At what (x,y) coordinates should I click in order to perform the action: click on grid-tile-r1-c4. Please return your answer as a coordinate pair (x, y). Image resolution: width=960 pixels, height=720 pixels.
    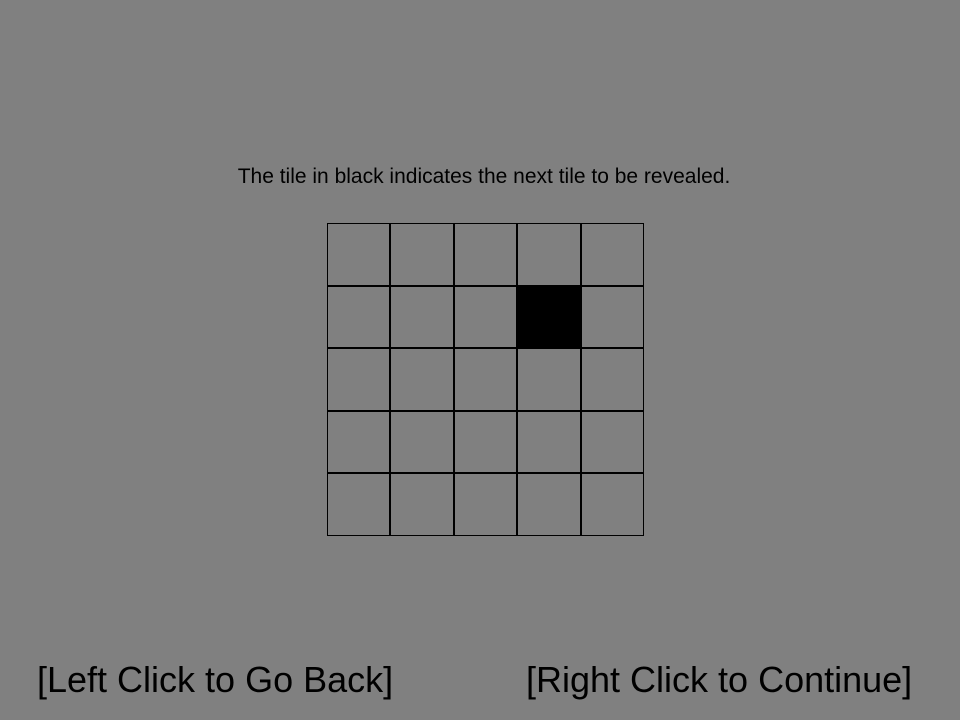
    Looking at the image, I should click on (549, 254).